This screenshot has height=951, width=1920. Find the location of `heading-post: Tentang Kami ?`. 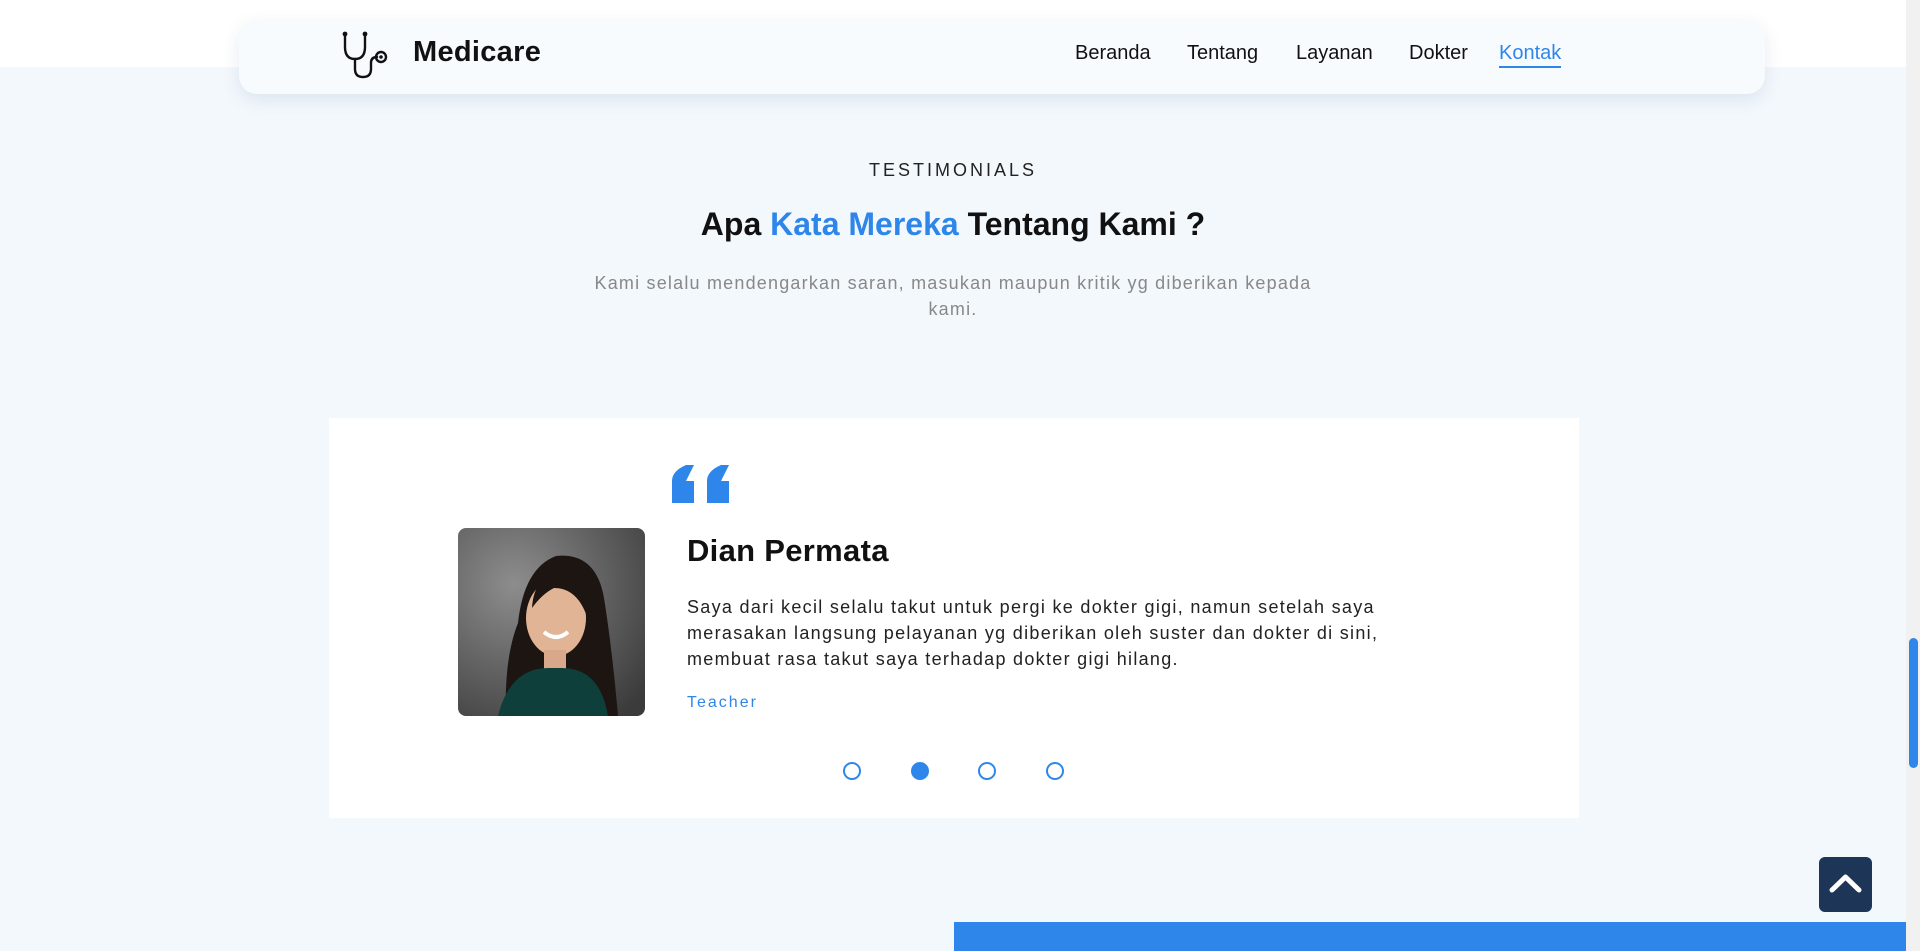

heading-post: Tentang Kami ? is located at coordinates (1082, 224).